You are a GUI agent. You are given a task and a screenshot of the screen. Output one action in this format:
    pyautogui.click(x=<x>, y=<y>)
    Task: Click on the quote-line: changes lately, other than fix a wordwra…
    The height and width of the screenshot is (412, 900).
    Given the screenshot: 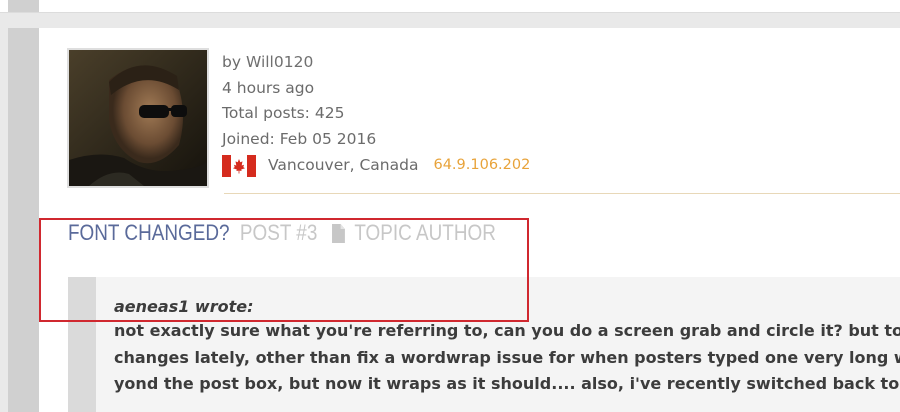 What is the action you would take?
    pyautogui.click(x=507, y=357)
    